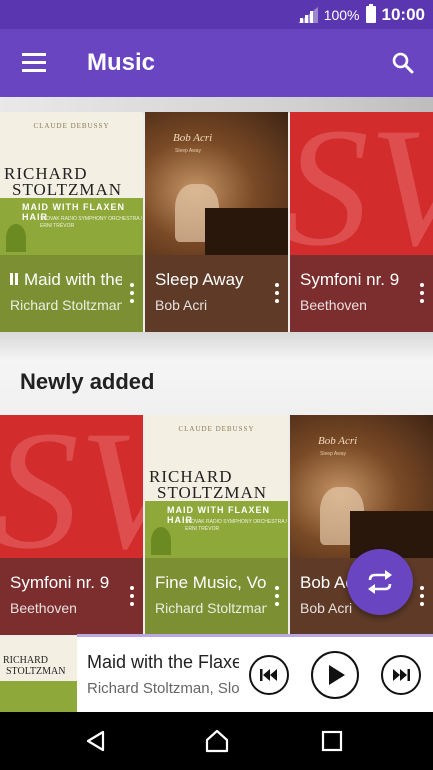 This screenshot has height=770, width=433. I want to click on play-button, so click(335, 675).